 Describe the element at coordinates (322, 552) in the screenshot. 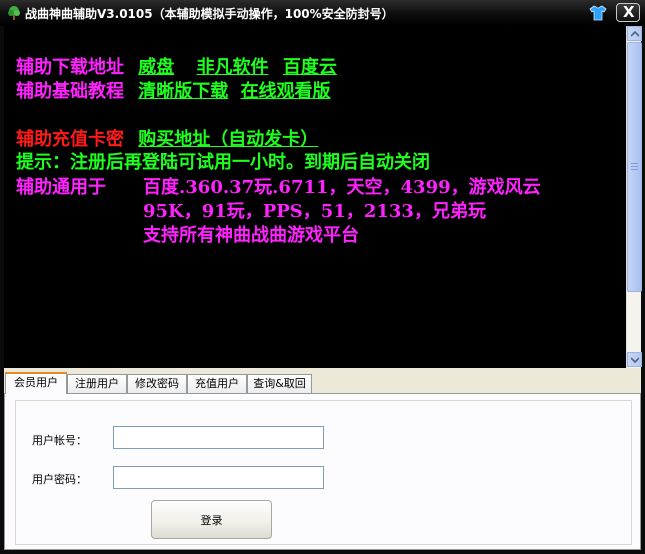

I see `window-border-bottom` at that location.